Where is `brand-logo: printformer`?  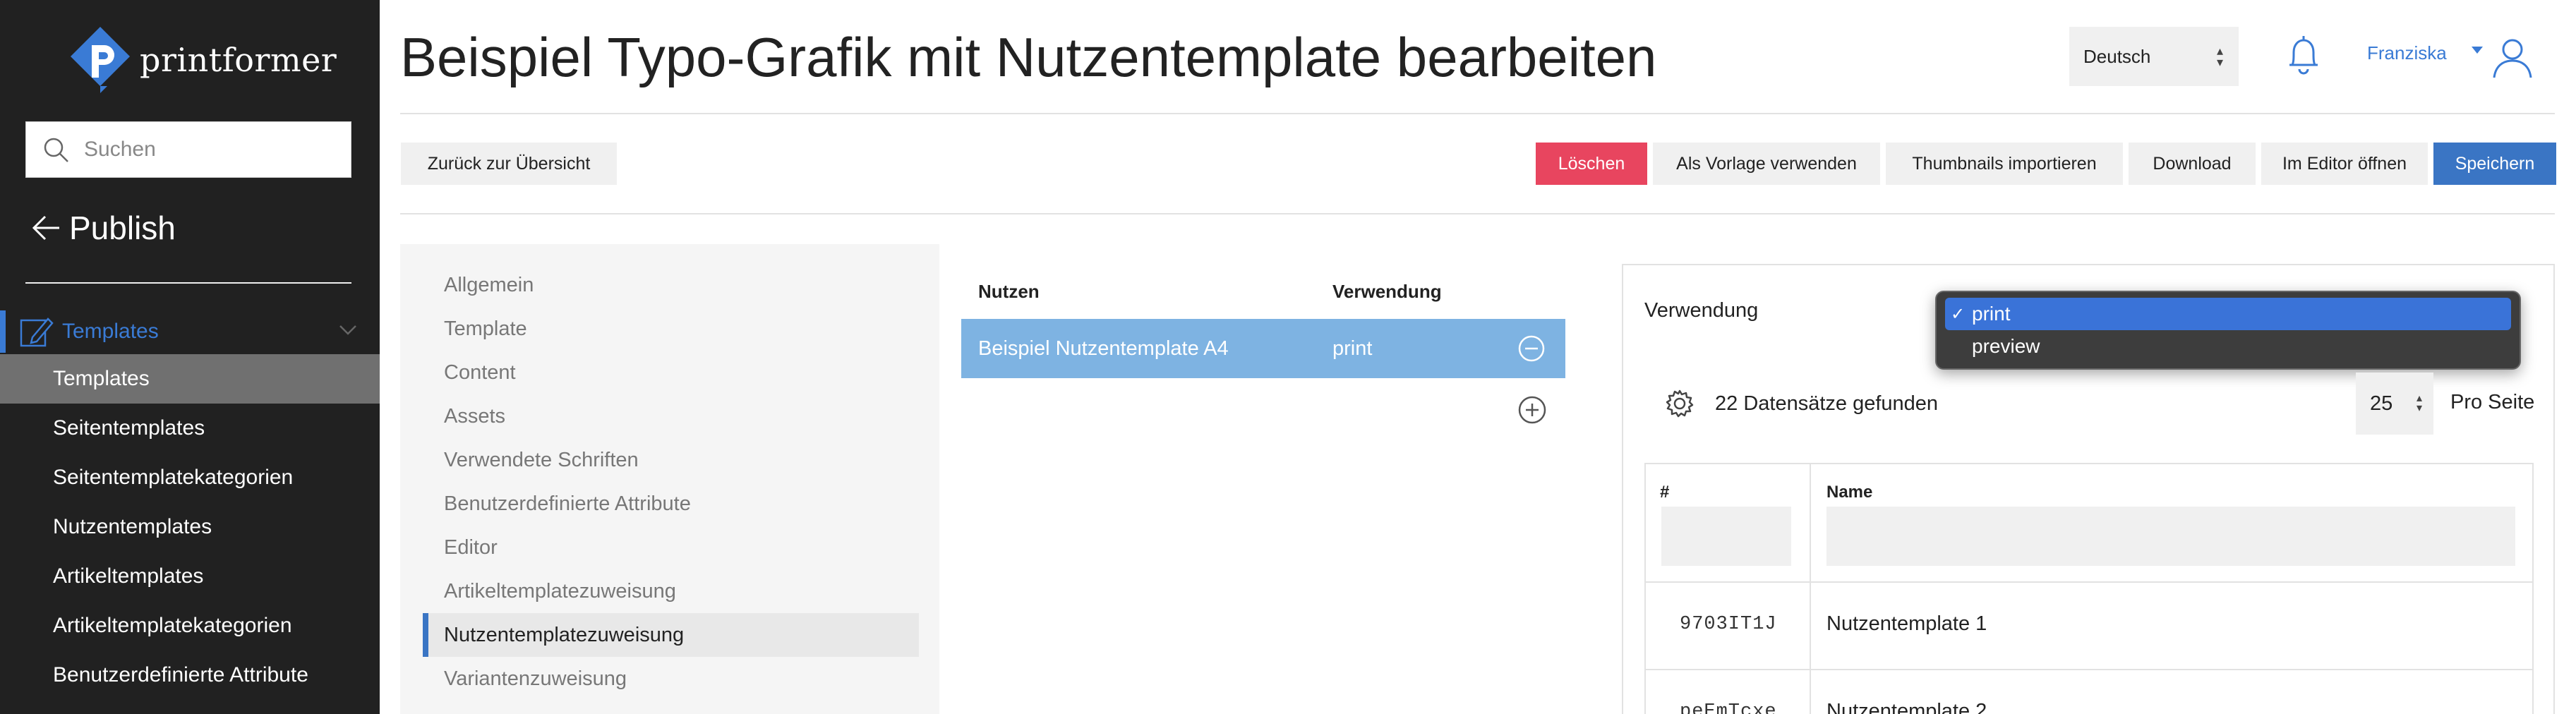 brand-logo: printformer is located at coordinates (202, 60).